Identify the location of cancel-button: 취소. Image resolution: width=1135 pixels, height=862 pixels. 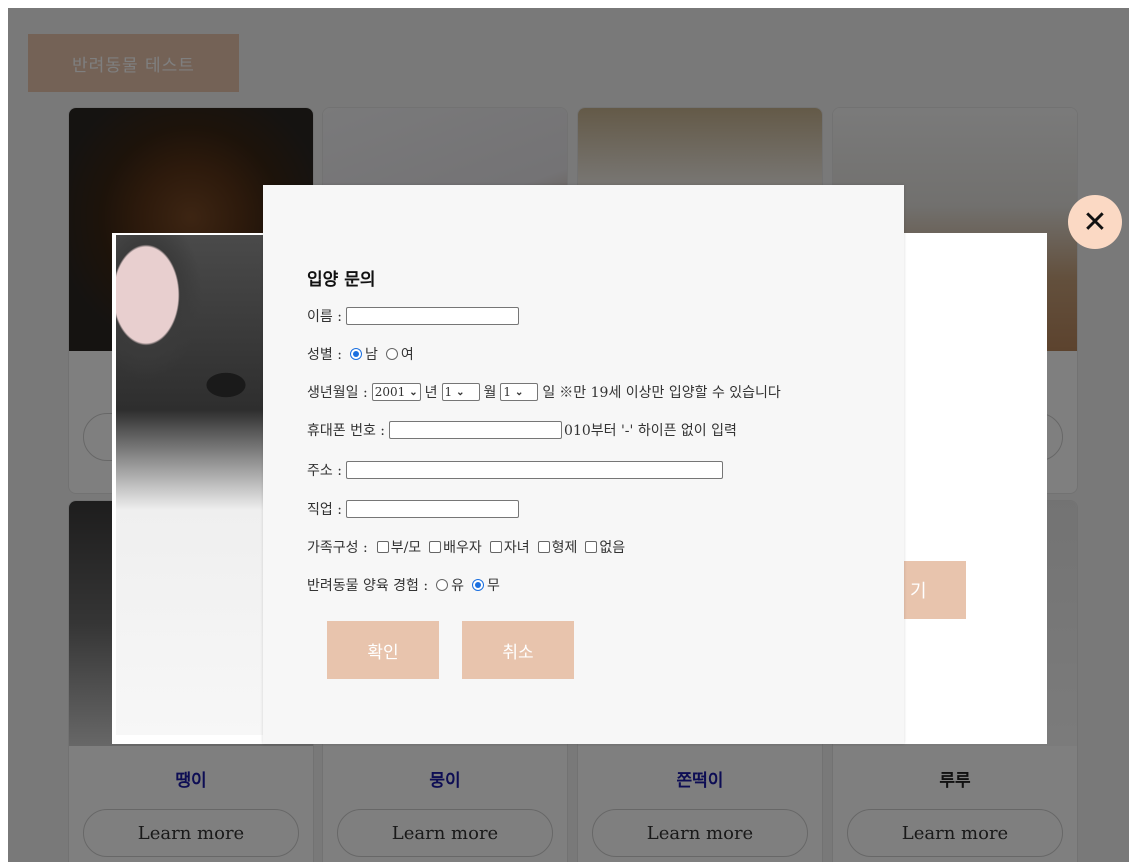
(518, 650).